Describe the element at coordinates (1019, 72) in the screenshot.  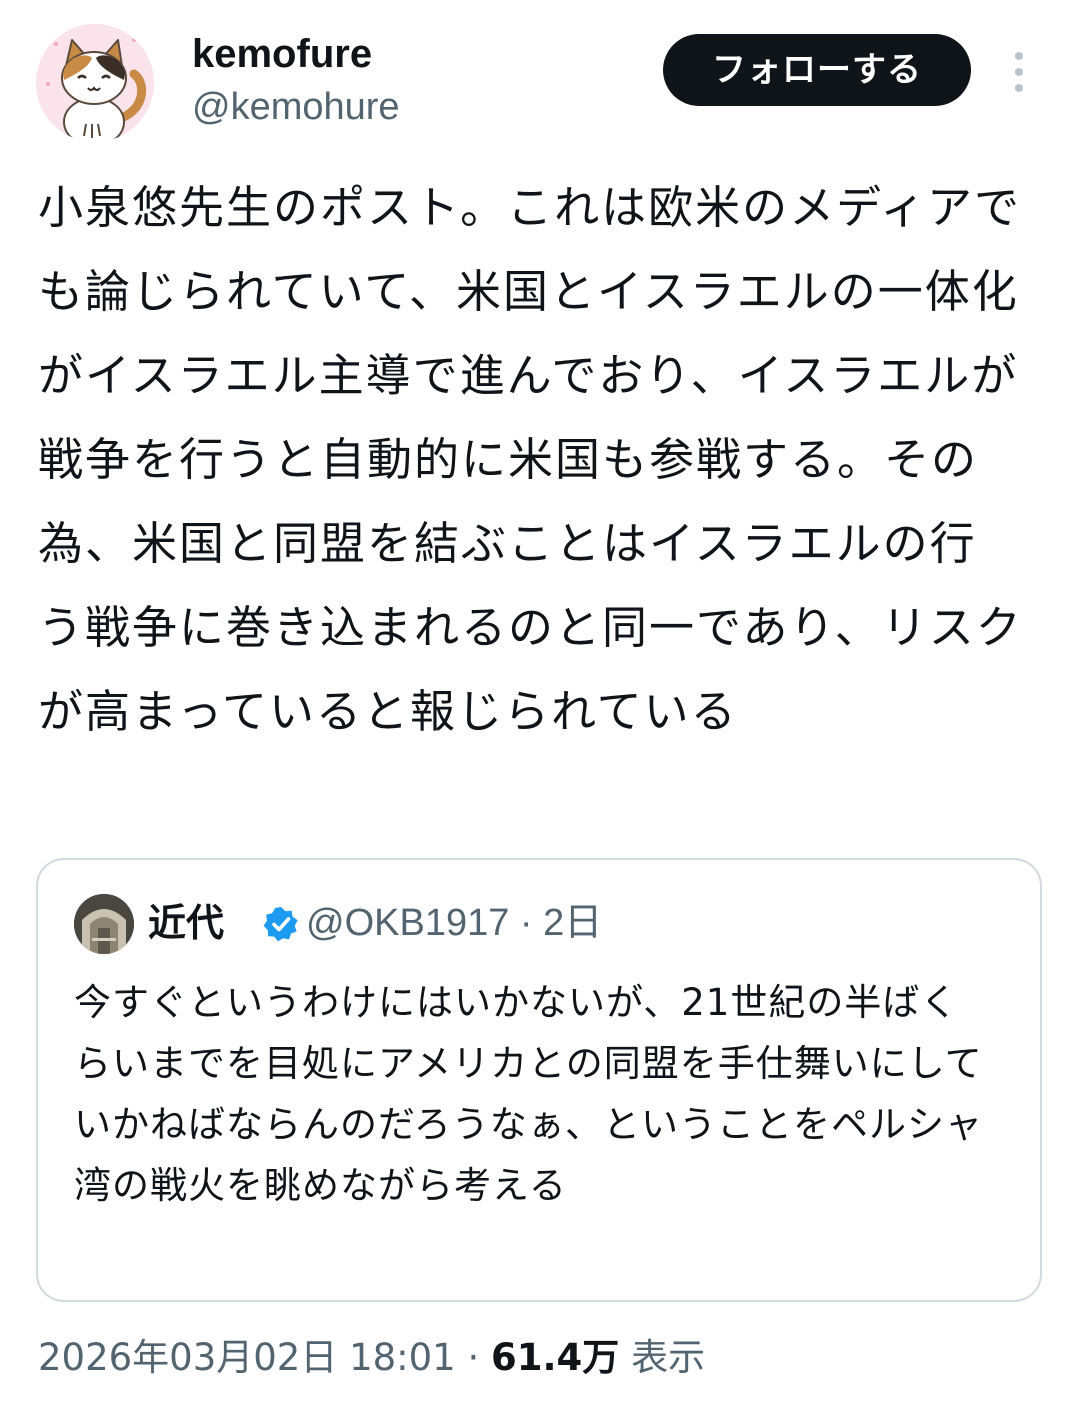
I see `more-vertical-icon` at that location.